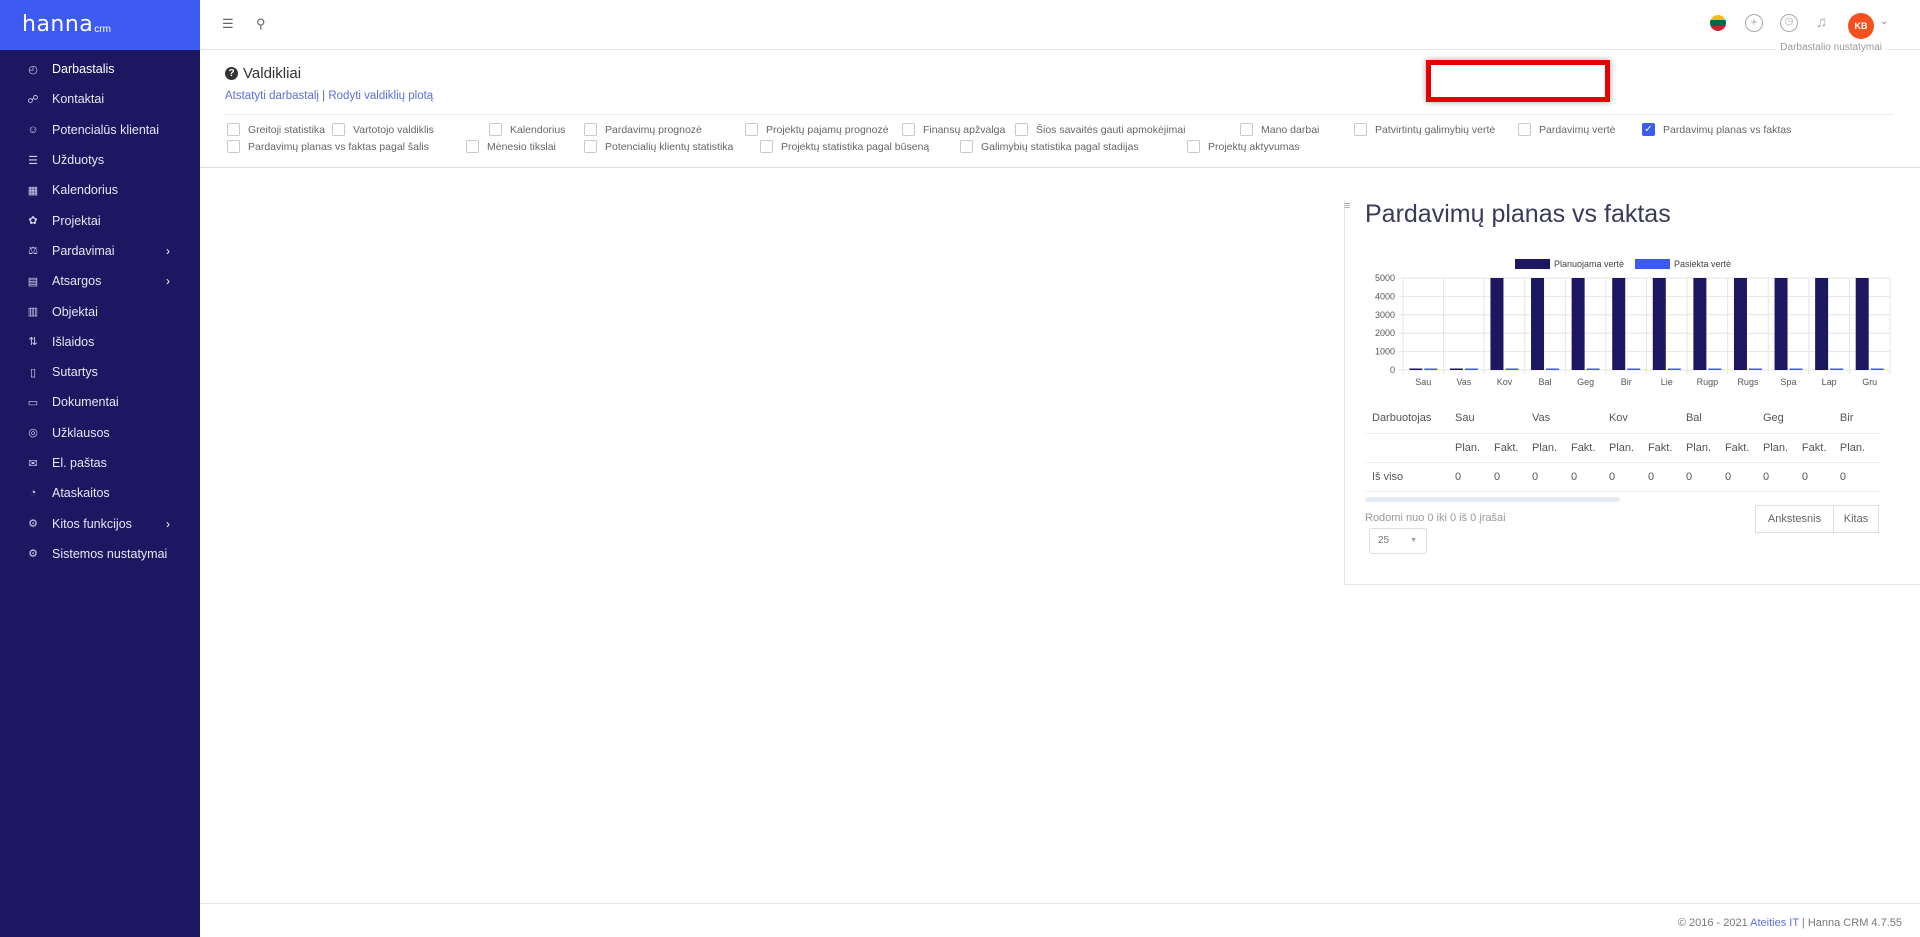 The width and height of the screenshot is (1920, 937). What do you see at coordinates (100, 160) in the screenshot?
I see `sidebar-item-užduotys: ☰ Užduotys` at bounding box center [100, 160].